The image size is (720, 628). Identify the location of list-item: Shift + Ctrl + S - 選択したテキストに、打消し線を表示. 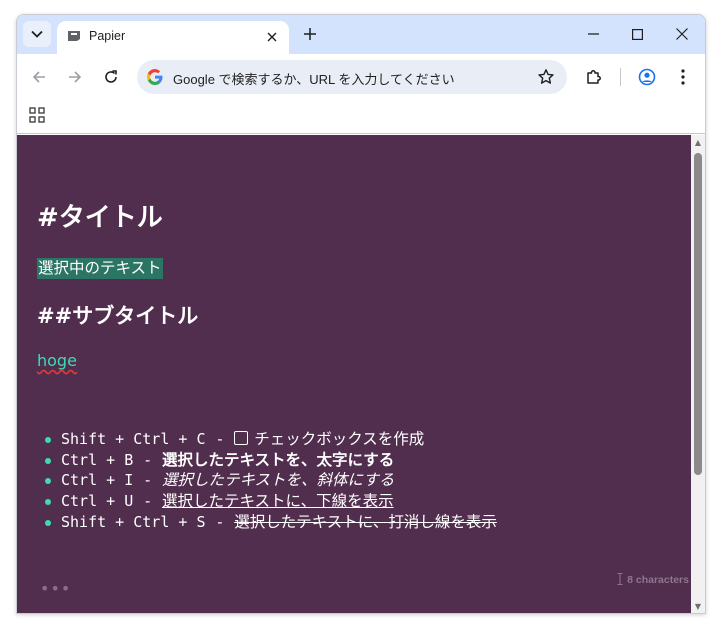
(271, 522).